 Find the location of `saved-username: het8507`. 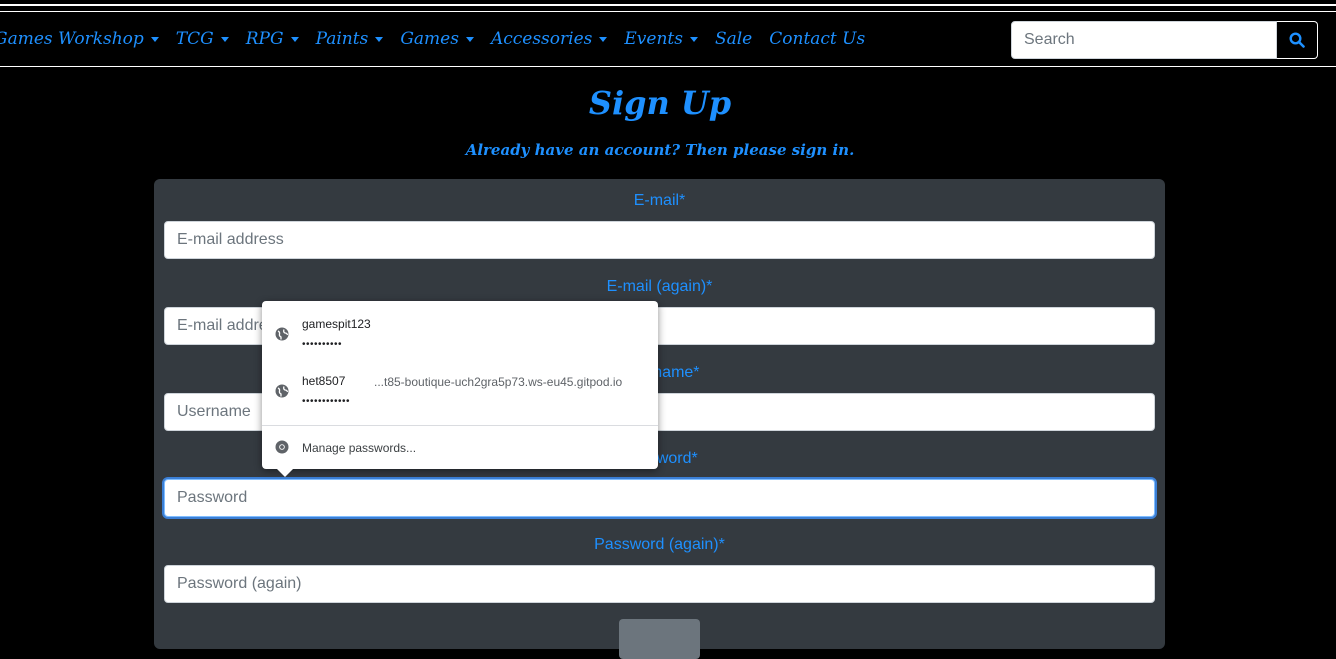

saved-username: het8507 is located at coordinates (324, 381).